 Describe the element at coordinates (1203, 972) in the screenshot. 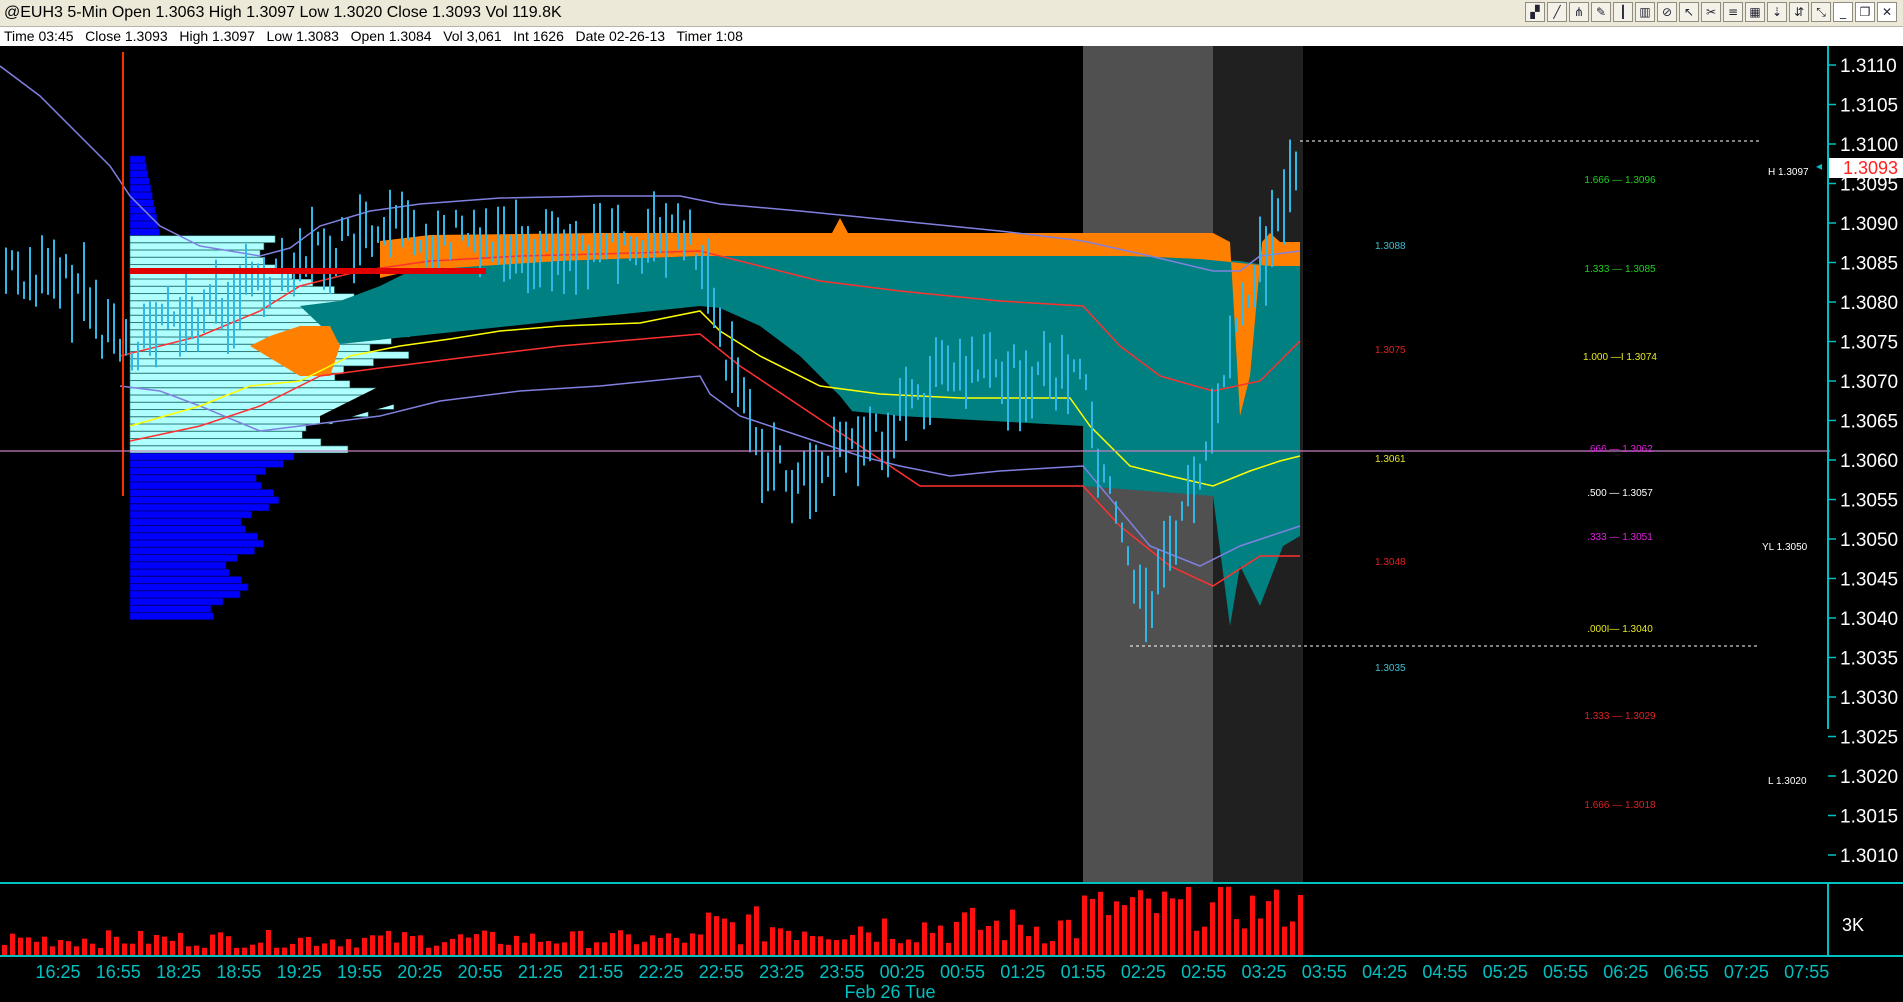

I see `time-tick-label: 02:55` at that location.